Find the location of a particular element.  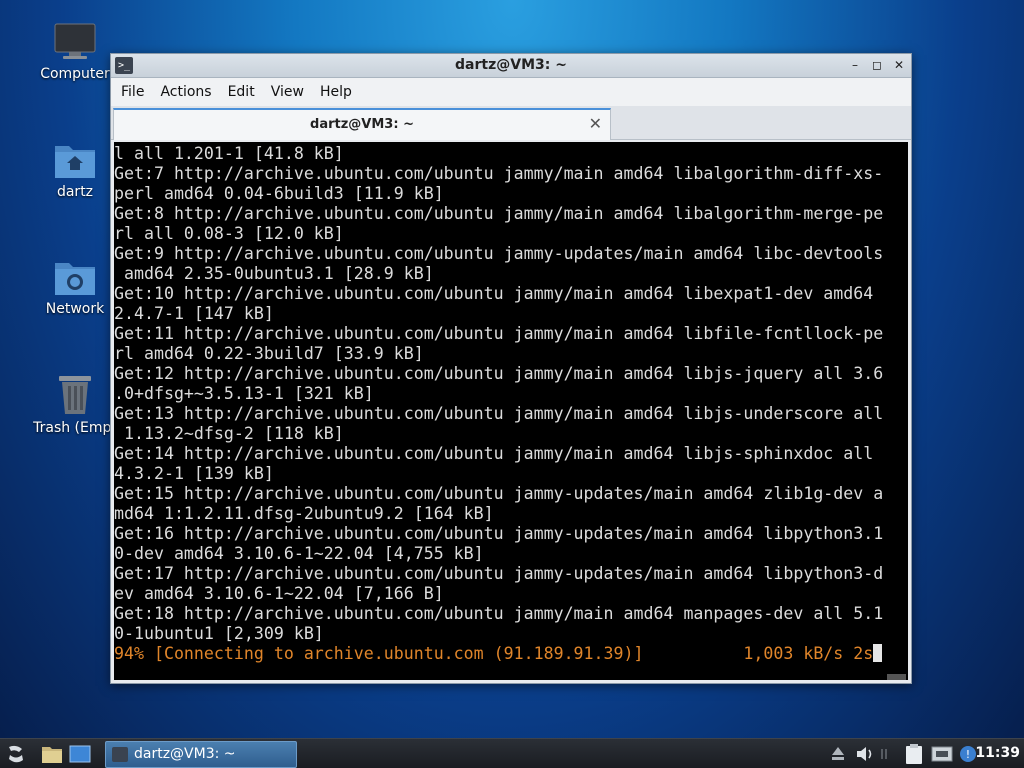

tab-bar: dartz@VM3: ~ ✕ is located at coordinates (511, 123).